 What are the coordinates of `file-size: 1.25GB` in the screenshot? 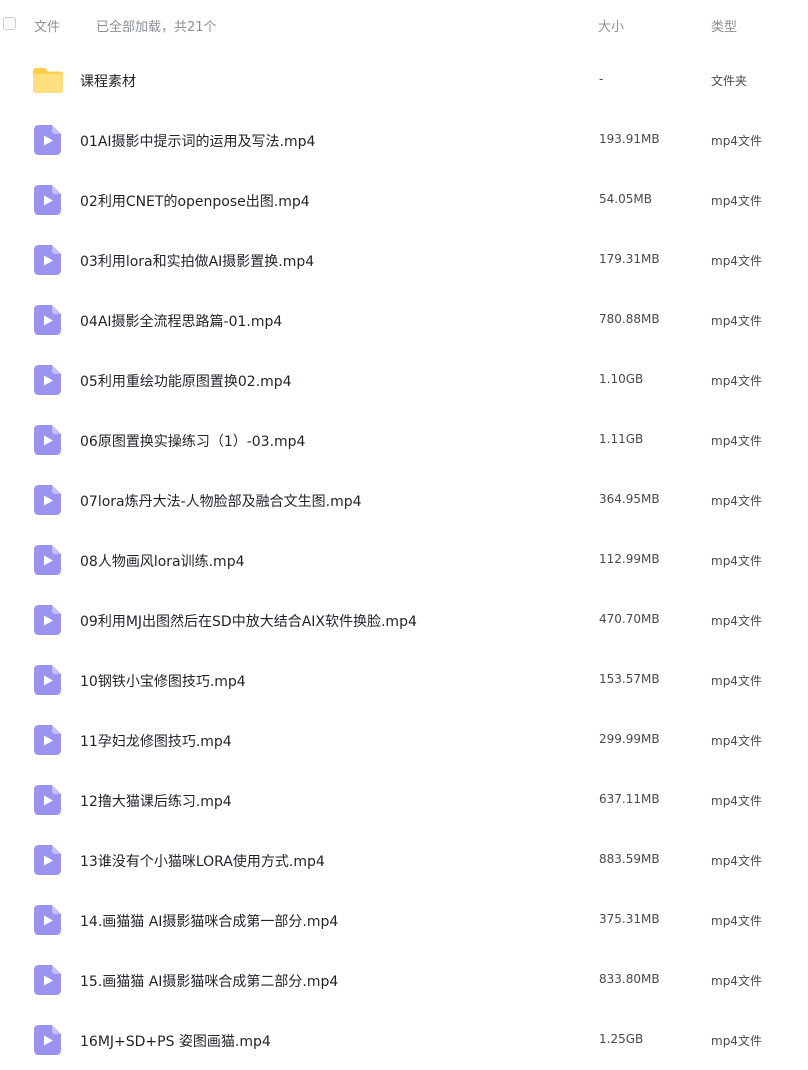 It's located at (621, 1039).